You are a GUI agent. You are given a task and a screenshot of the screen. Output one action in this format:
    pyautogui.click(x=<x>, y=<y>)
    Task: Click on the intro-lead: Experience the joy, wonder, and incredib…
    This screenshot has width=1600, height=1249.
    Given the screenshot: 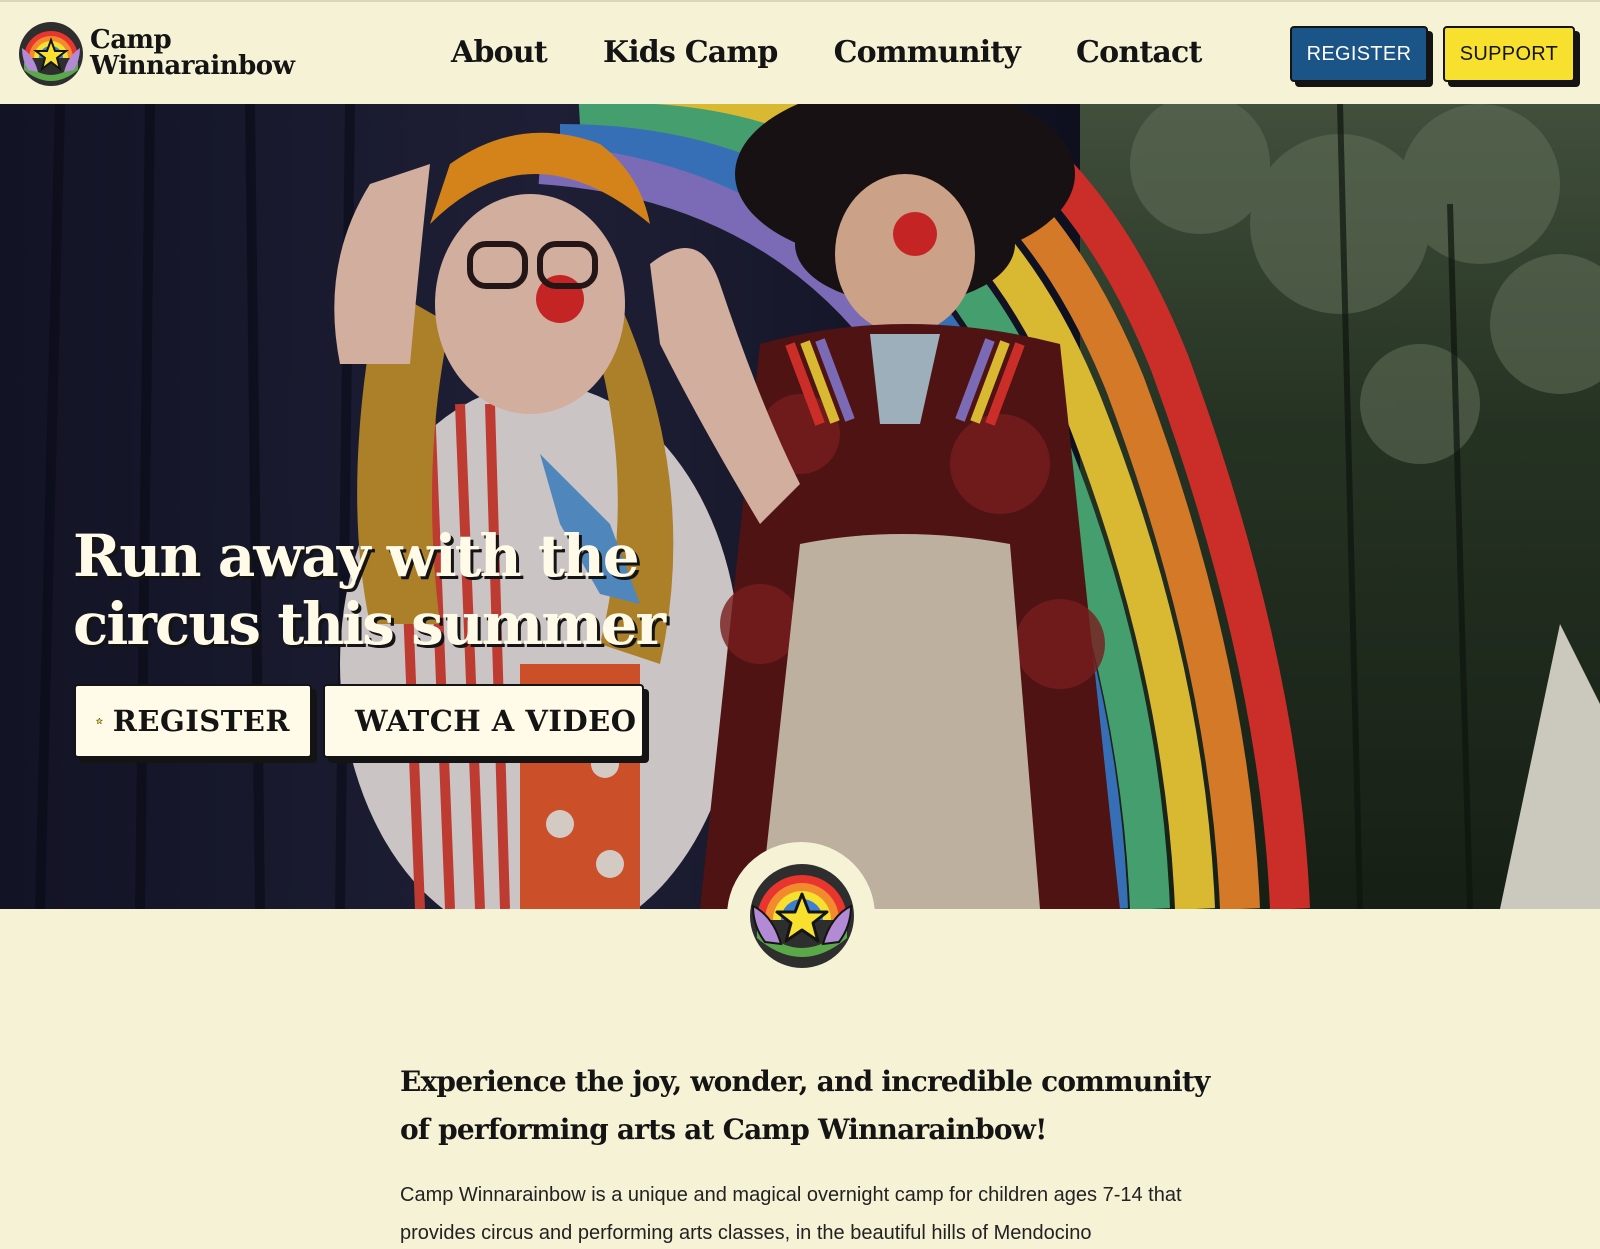 What is the action you would take?
    pyautogui.click(x=805, y=1105)
    